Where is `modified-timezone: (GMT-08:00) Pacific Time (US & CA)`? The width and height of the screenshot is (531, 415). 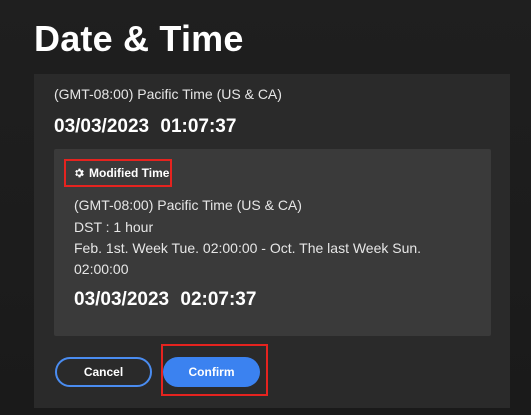
modified-timezone: (GMT-08:00) Pacific Time (US & CA) is located at coordinates (188, 205).